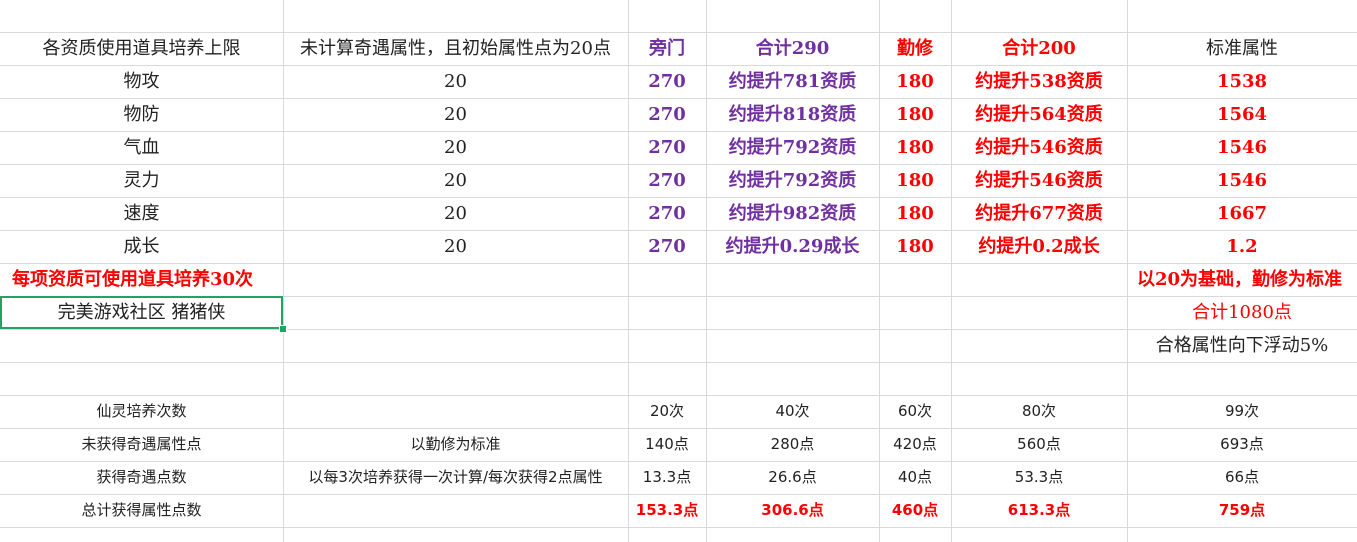 Image resolution: width=1357 pixels, height=542 pixels. I want to click on attr-pangmen-boost-cell: 约提升818资质, so click(792, 114).